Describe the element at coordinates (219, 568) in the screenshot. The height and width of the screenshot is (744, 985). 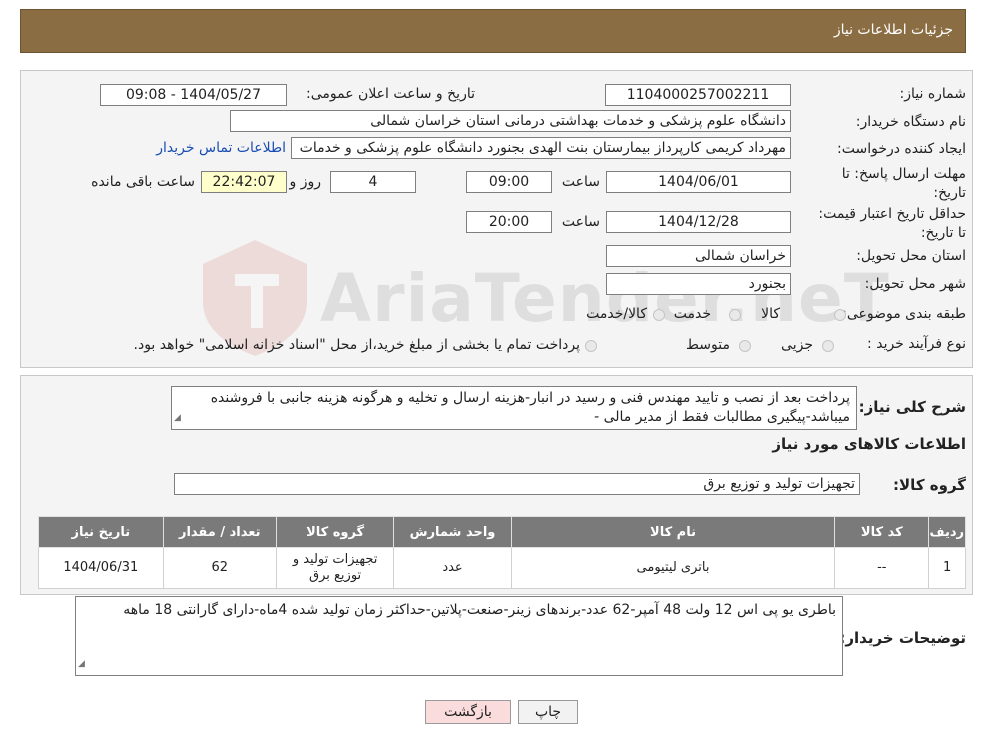
I see `cell-quantity: 62` at that location.